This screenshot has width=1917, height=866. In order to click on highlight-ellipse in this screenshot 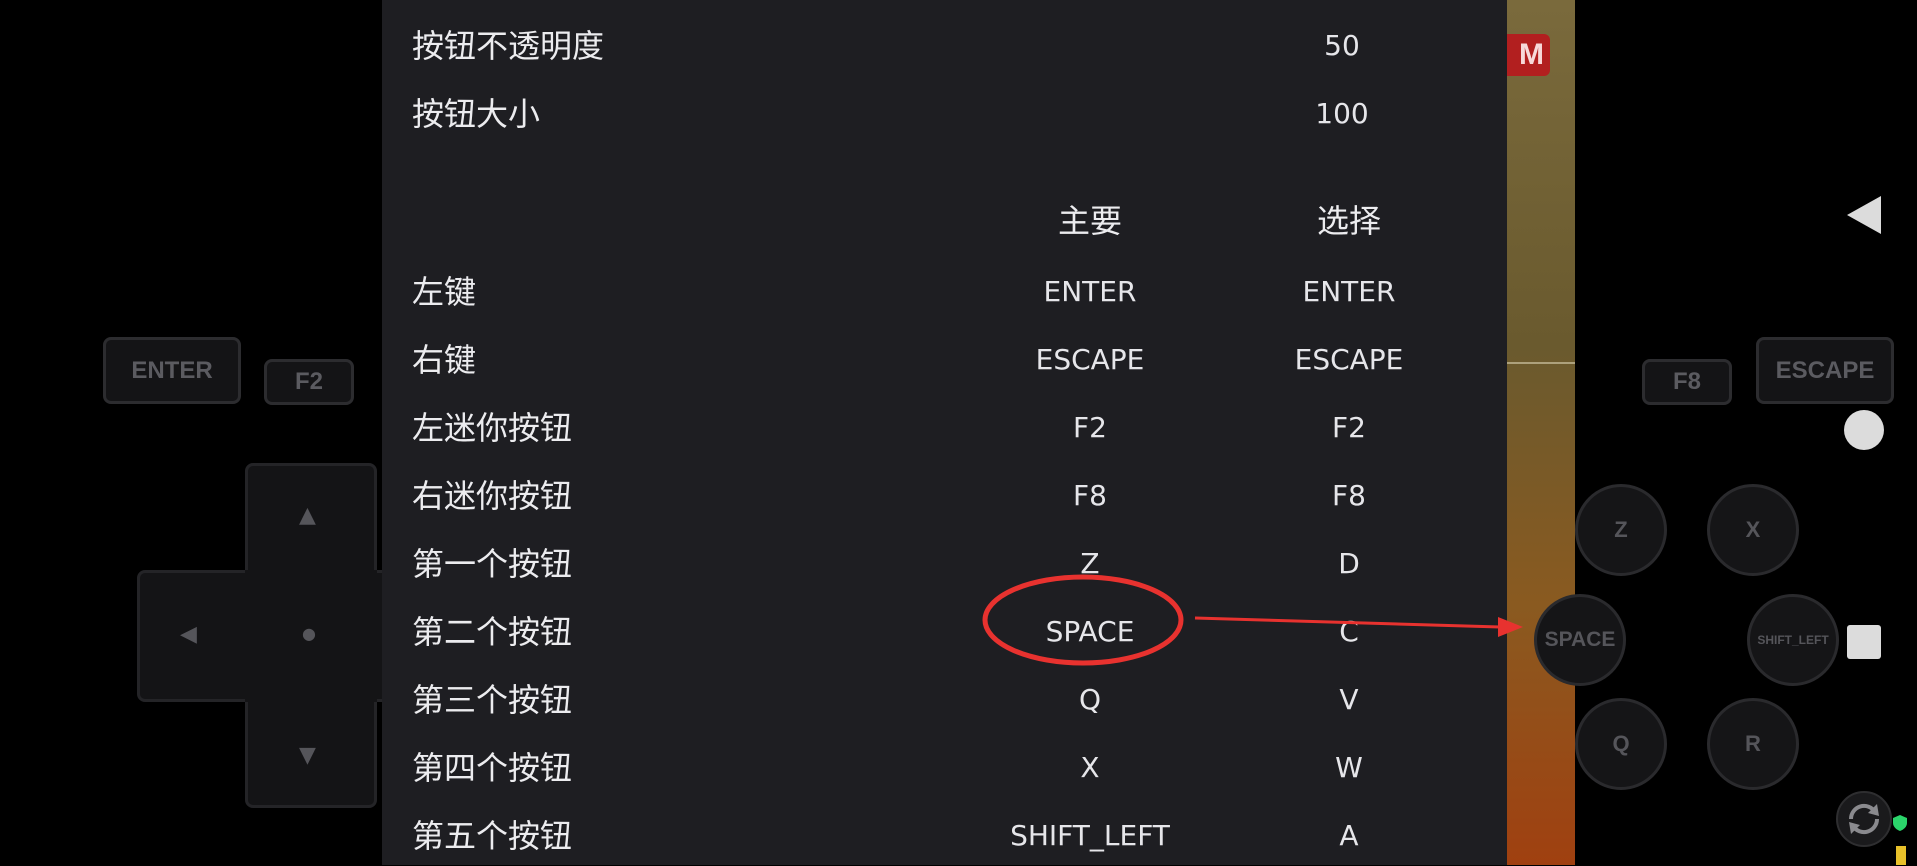, I will do `click(1083, 620)`.